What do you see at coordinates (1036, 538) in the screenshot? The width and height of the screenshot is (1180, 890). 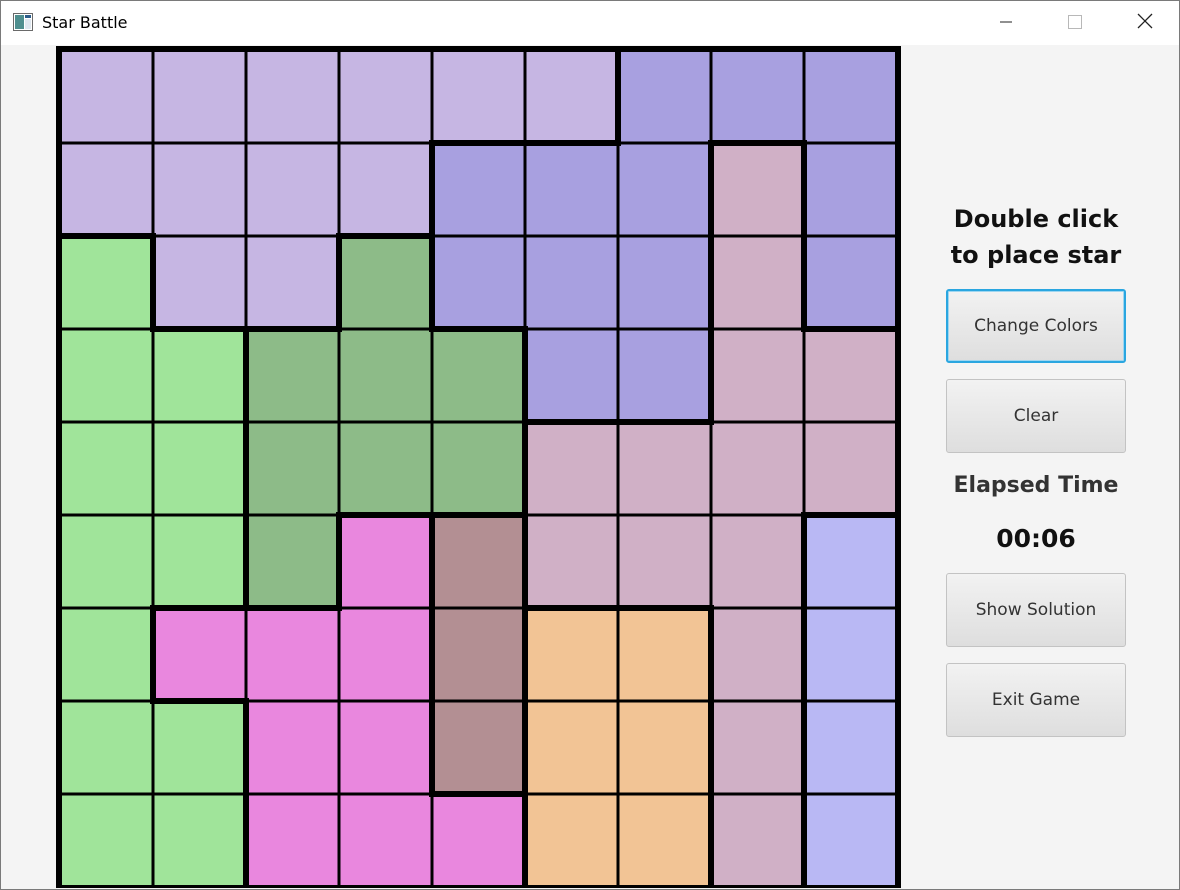 I see `elapsed-time-value: 00:06` at bounding box center [1036, 538].